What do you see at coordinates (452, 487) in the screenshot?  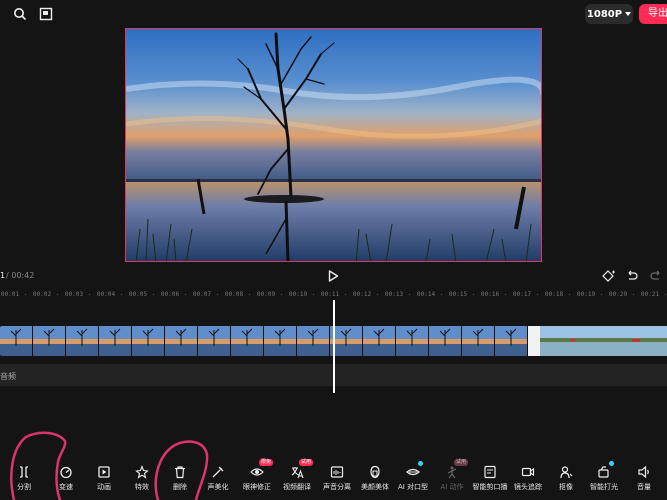 I see `toolbar-item-label: AI 动作` at bounding box center [452, 487].